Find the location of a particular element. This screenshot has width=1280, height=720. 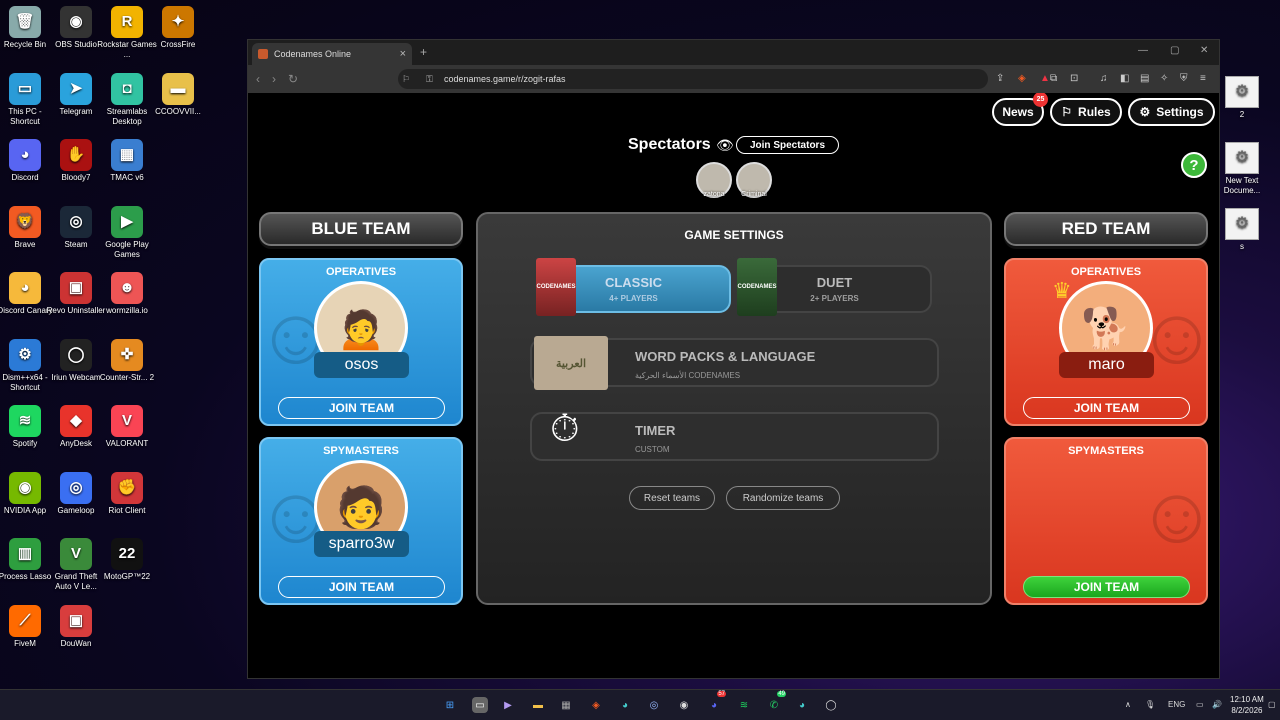

tab-close-icon: × is located at coordinates (403, 54).